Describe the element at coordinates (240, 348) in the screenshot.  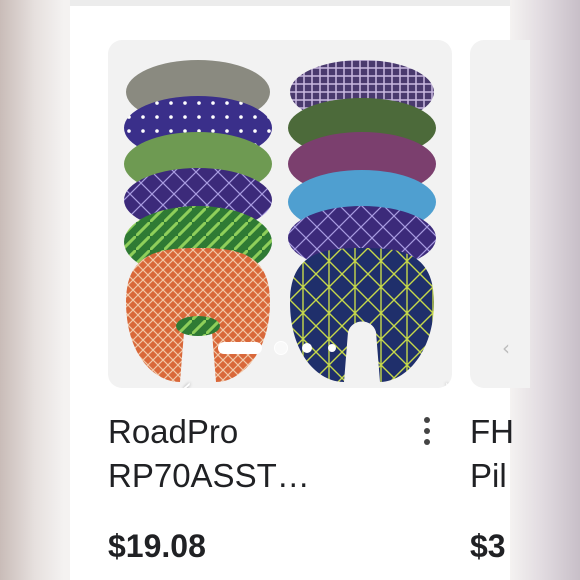
I see `carousel-dot-active` at that location.